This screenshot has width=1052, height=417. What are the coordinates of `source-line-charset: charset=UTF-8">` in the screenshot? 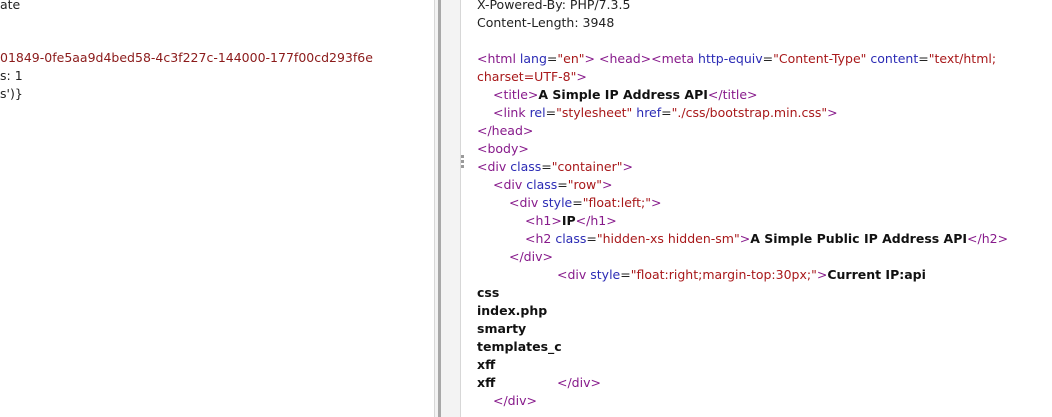 It's located at (532, 76).